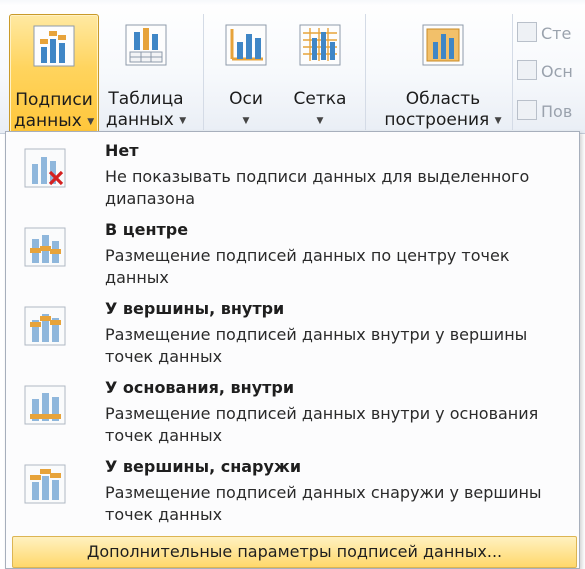 This screenshot has height=569, width=585. What do you see at coordinates (45, 405) in the screenshot?
I see `labels-inside-base-icon` at bounding box center [45, 405].